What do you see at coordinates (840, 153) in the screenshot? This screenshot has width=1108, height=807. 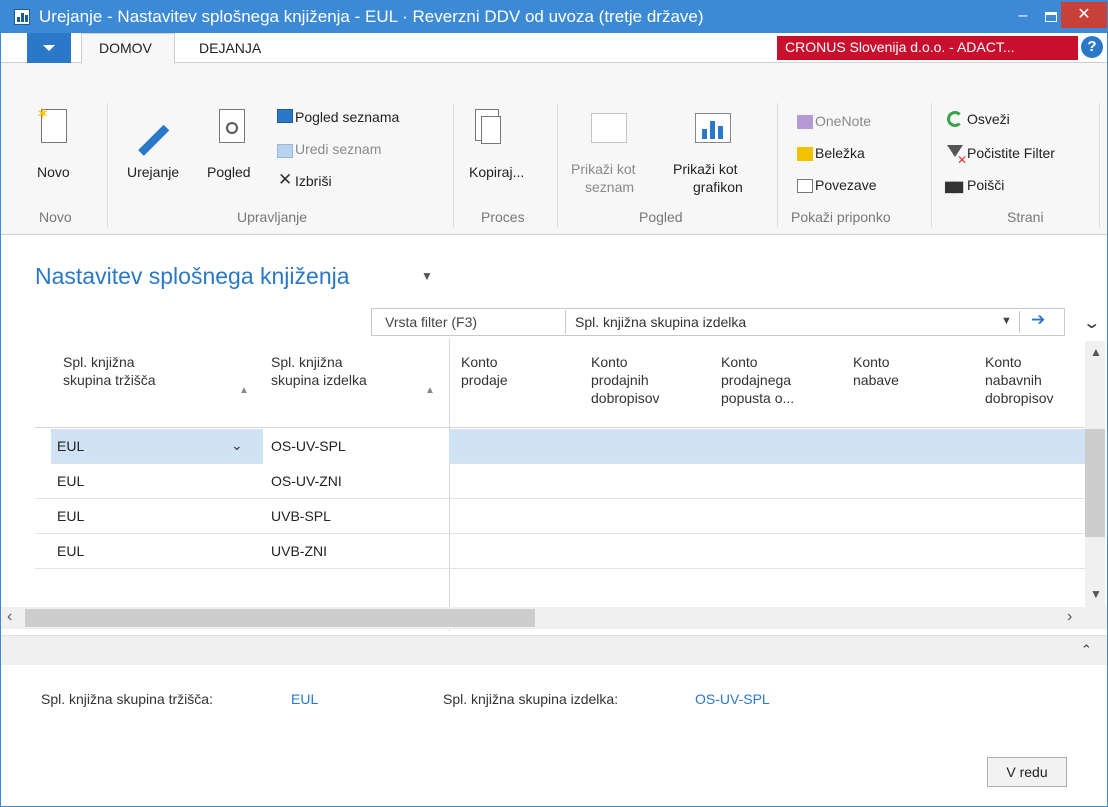 I see `note-button: Beležka` at bounding box center [840, 153].